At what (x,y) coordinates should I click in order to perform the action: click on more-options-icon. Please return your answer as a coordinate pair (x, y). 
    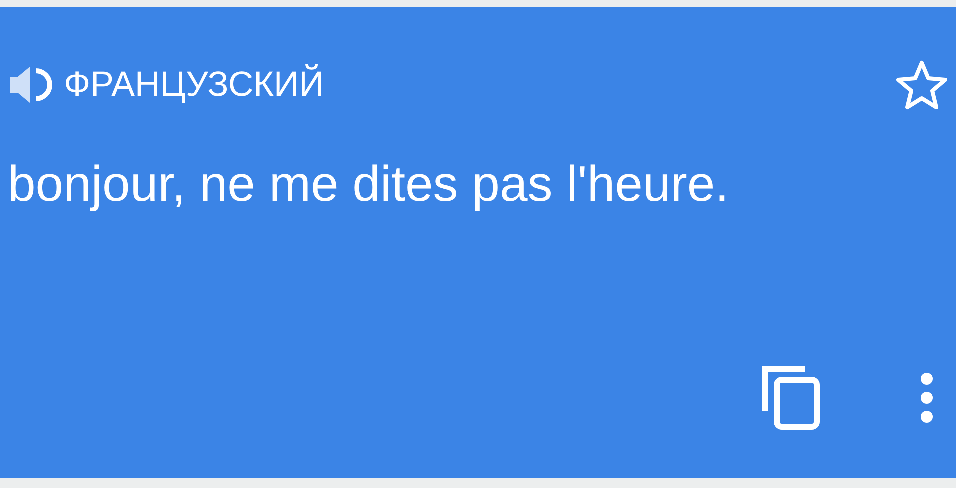
    Looking at the image, I should click on (927, 398).